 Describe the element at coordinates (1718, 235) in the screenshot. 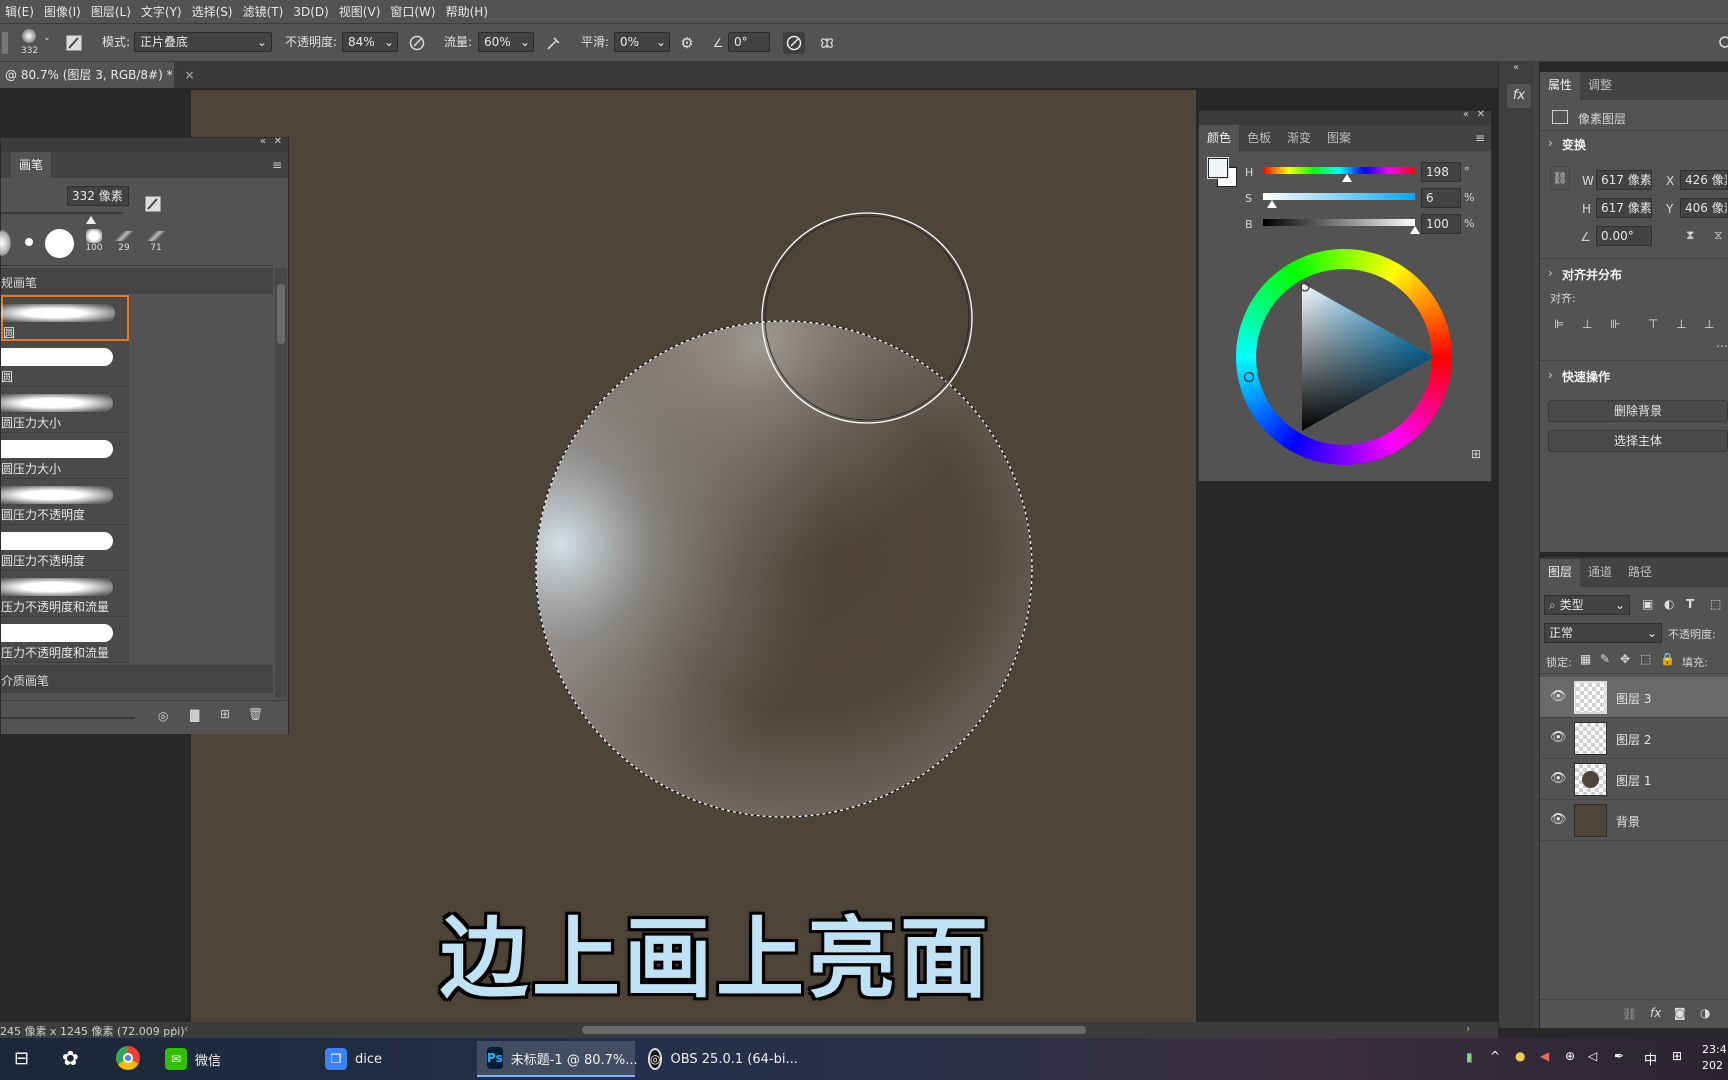

I see `flip-vertical-icon: ⧖` at that location.